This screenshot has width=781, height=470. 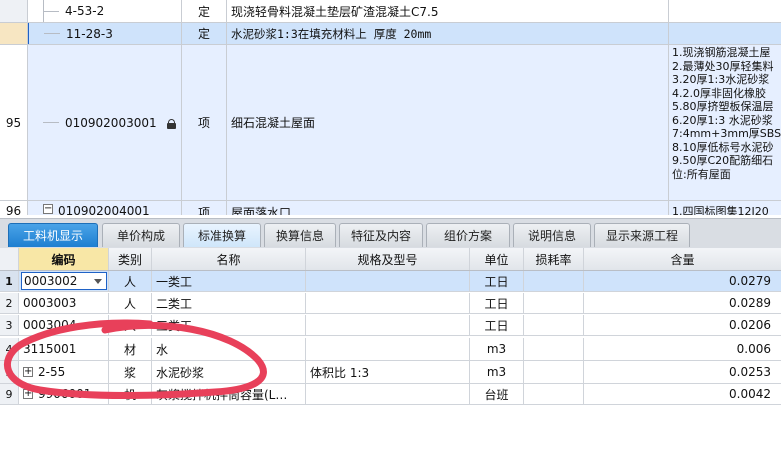 I want to click on header-unit: 单位, so click(x=497, y=259).